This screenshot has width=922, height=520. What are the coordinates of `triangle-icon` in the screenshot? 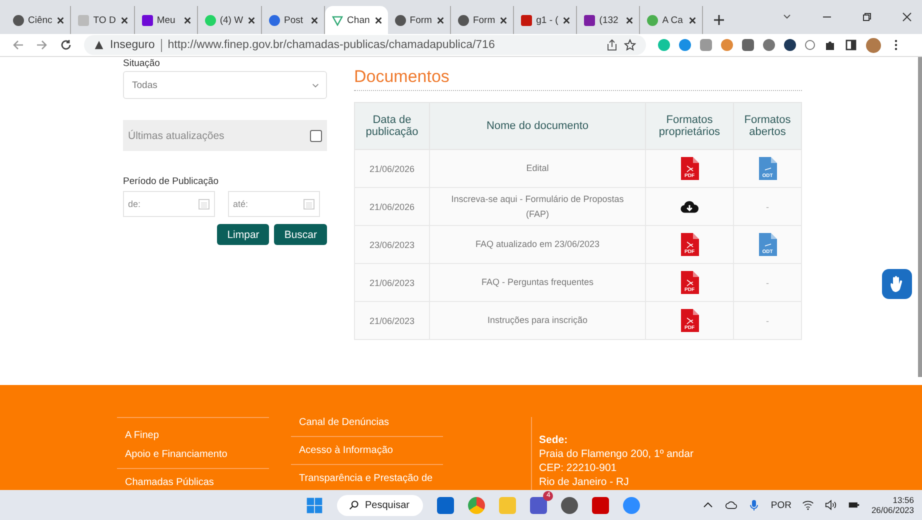 It's located at (338, 20).